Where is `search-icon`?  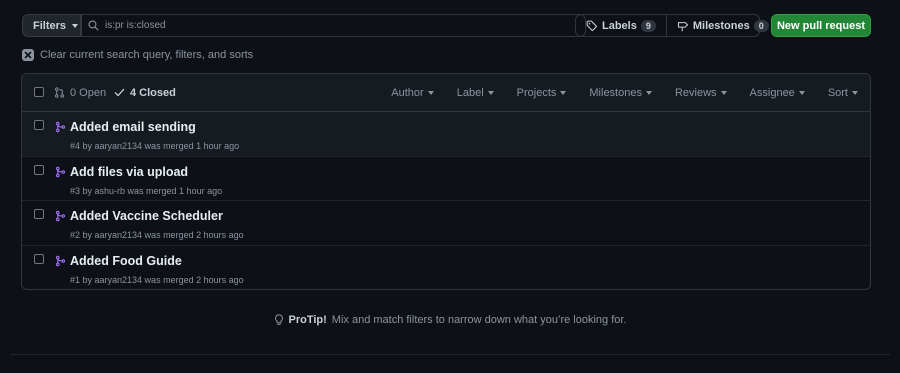 search-icon is located at coordinates (93, 25).